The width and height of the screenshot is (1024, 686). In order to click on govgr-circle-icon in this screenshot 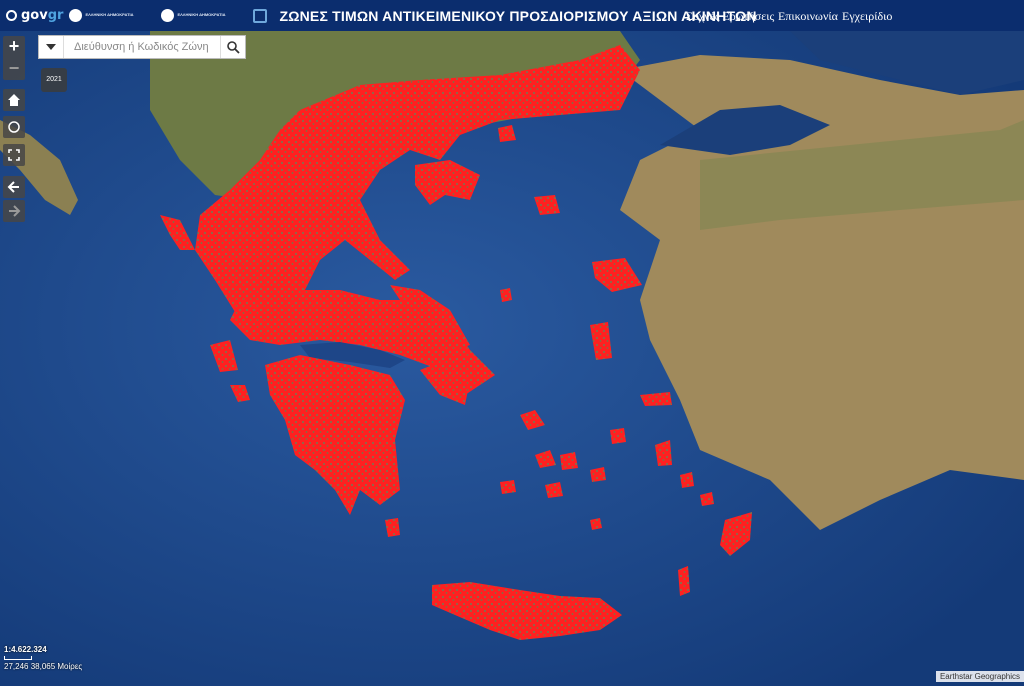, I will do `click(11, 15)`.